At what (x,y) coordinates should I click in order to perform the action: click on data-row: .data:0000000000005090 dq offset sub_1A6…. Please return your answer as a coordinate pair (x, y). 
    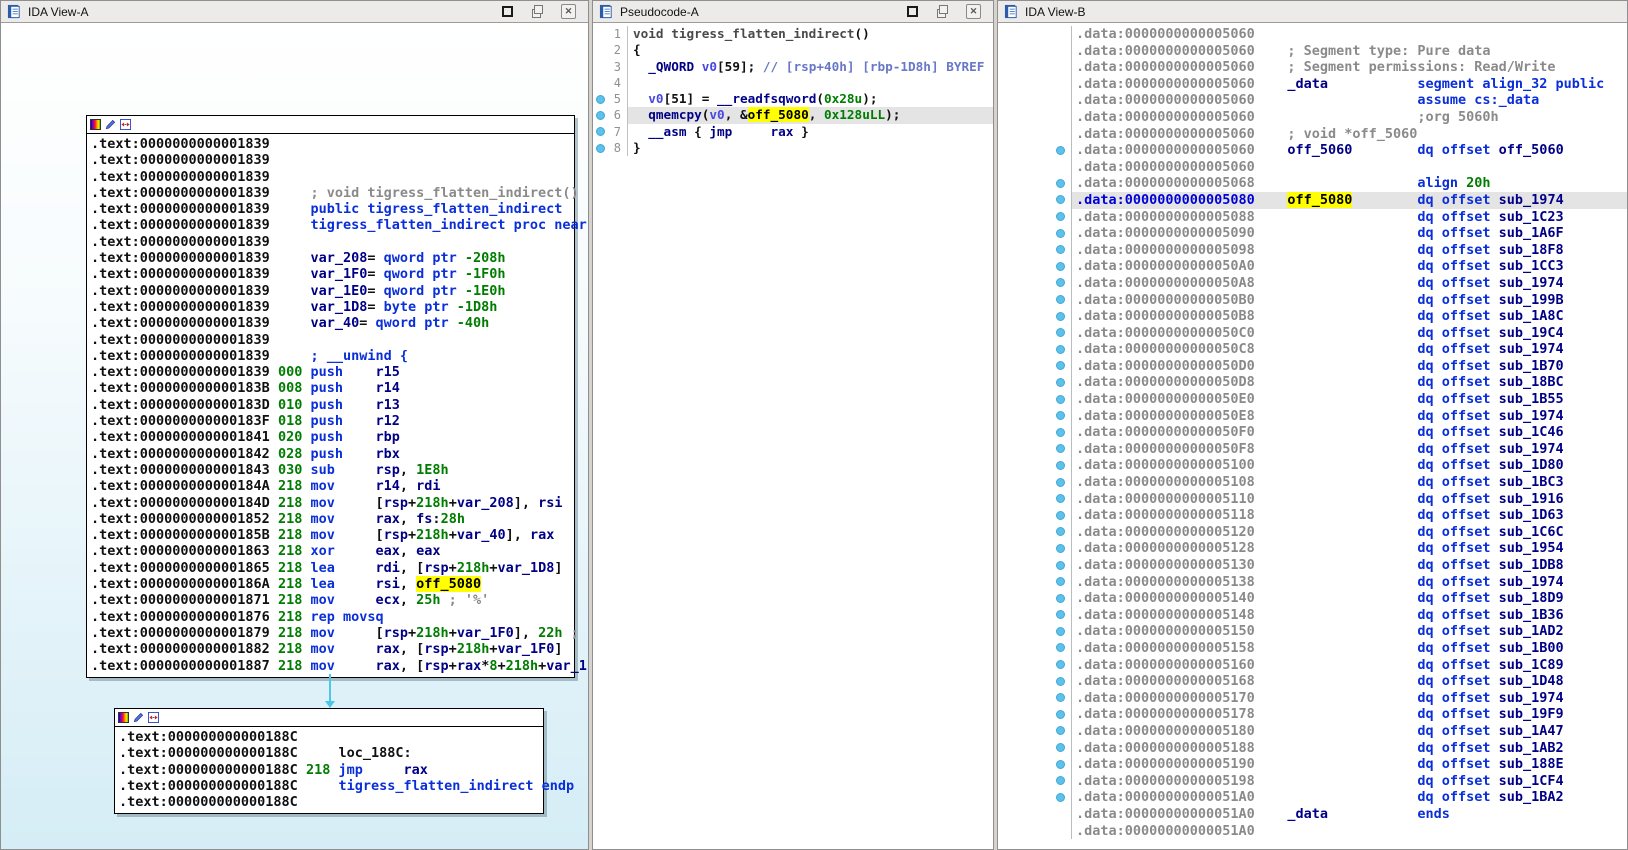
    Looking at the image, I should click on (1312, 233).